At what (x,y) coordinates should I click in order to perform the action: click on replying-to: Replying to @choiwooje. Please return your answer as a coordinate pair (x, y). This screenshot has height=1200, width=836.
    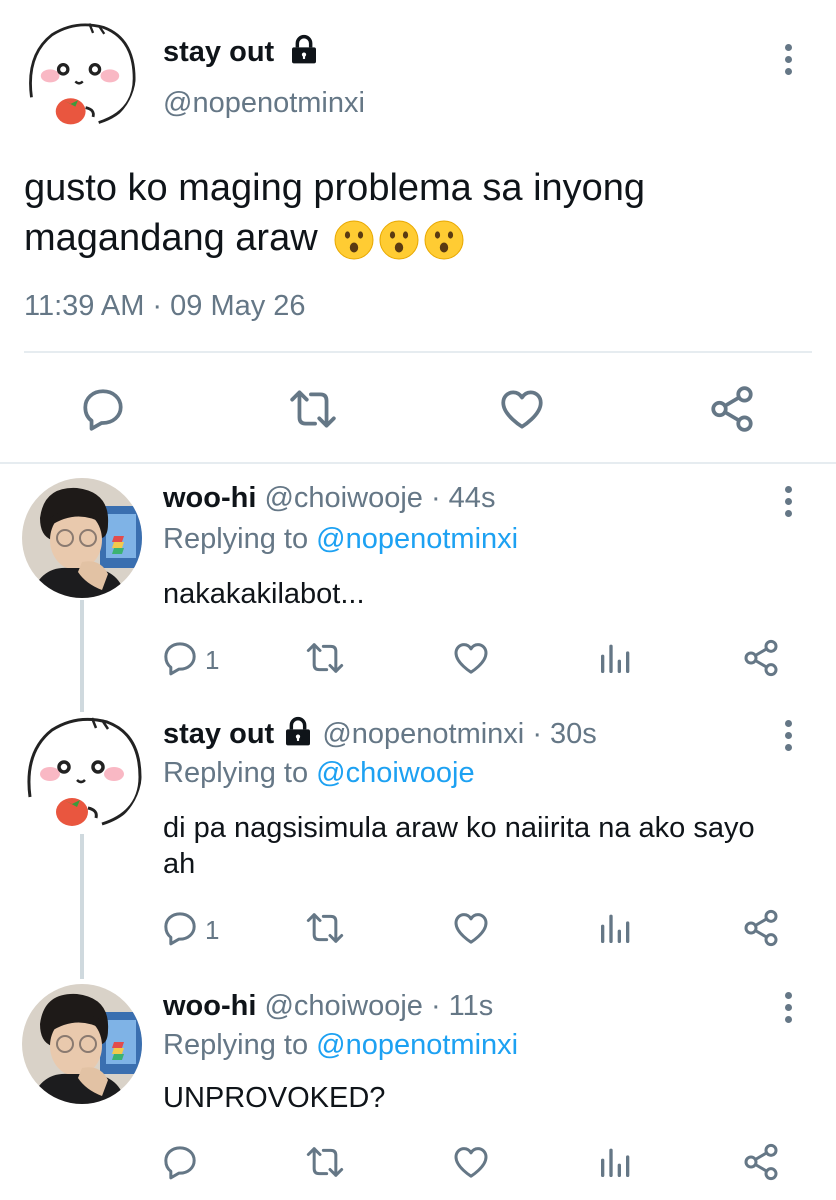
    Looking at the image, I should click on (319, 773).